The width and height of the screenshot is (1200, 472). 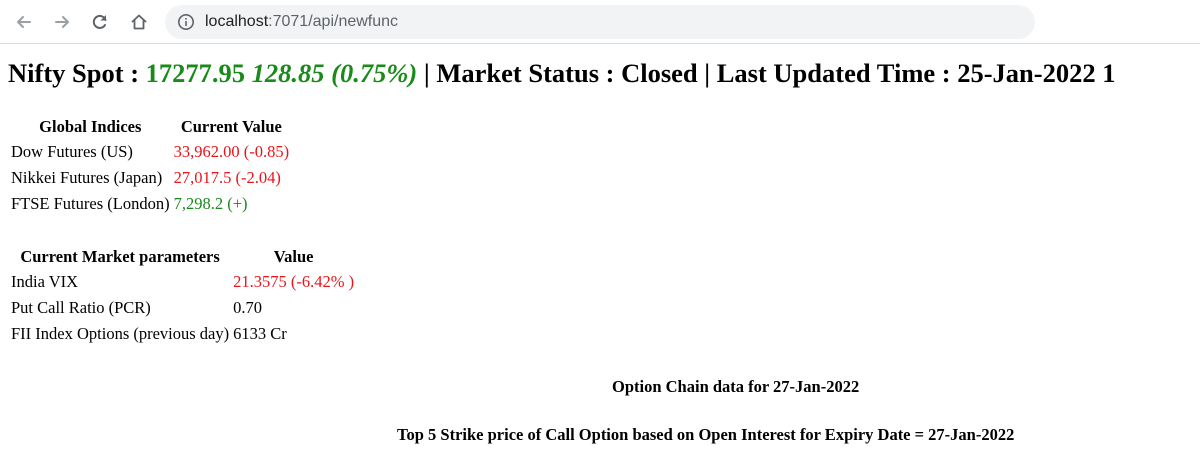 What do you see at coordinates (150, 152) in the screenshot?
I see `table-row: Dow Futures (US) 33,962.00 (-0.85)` at bounding box center [150, 152].